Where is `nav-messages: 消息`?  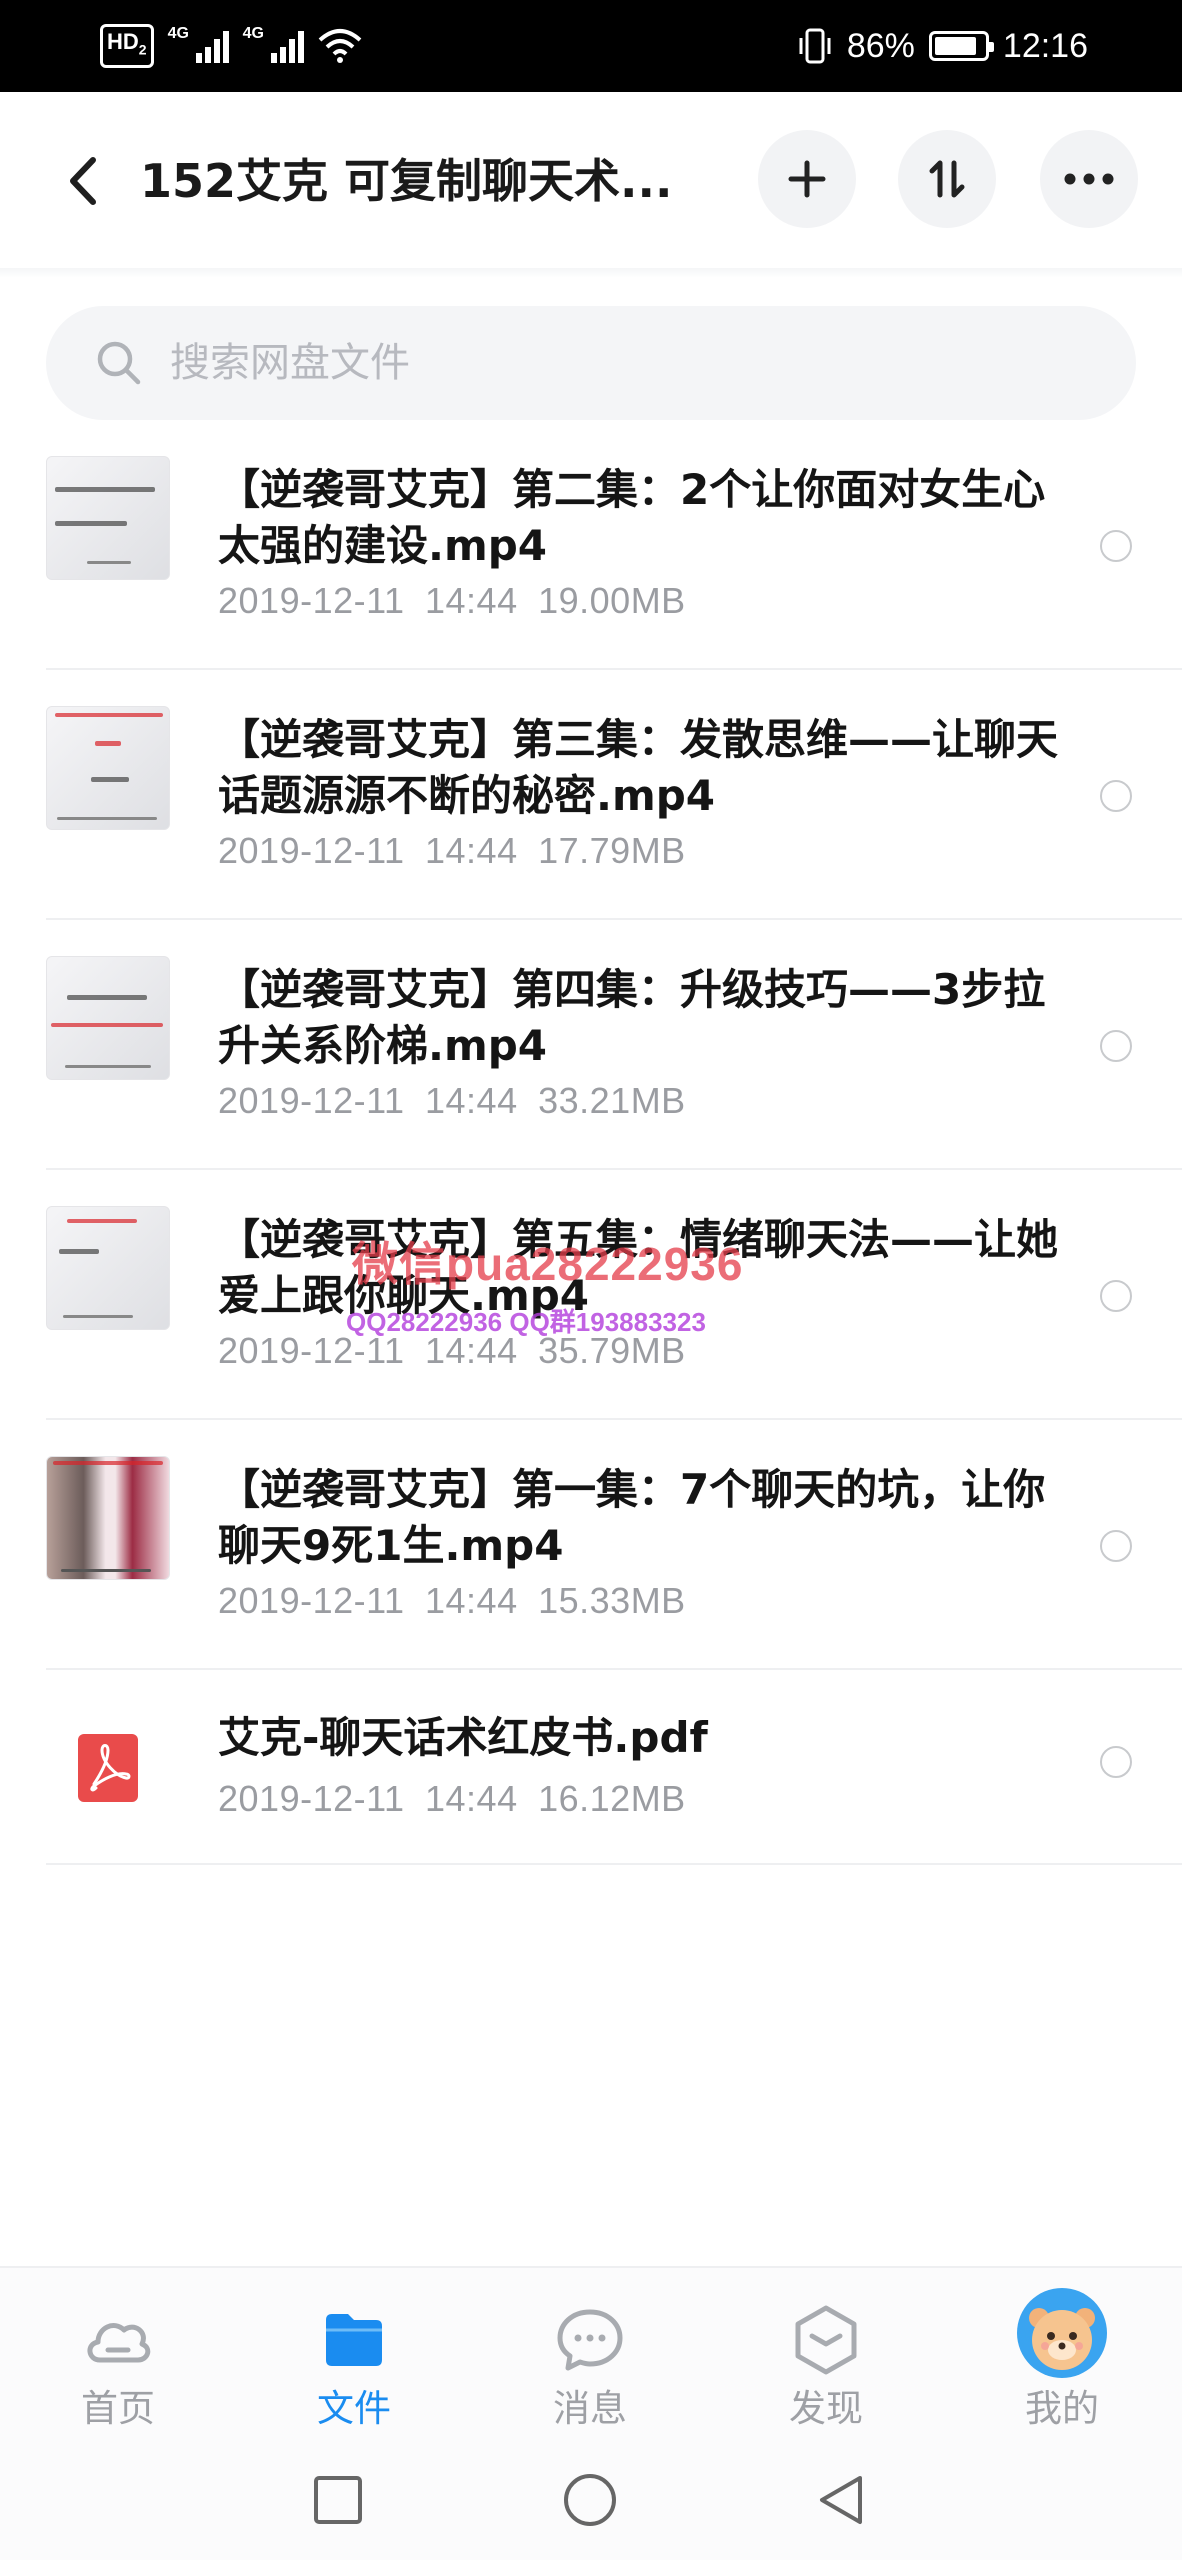
nav-messages: 消息 is located at coordinates (590, 2355).